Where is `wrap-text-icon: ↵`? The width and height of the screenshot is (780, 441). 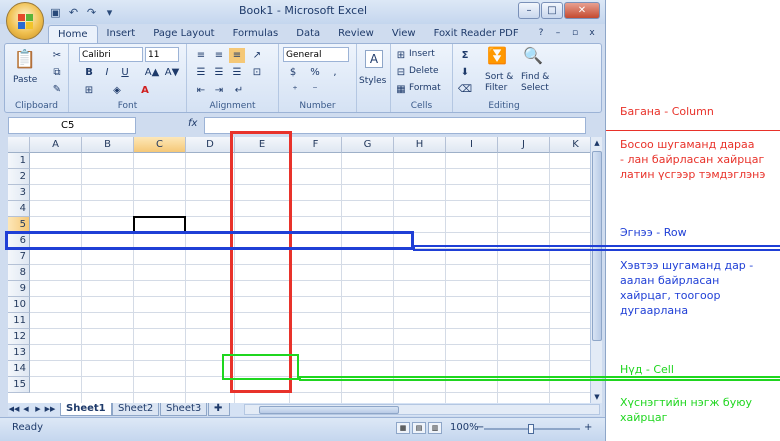
wrap-text-icon: ↵ is located at coordinates (239, 90).